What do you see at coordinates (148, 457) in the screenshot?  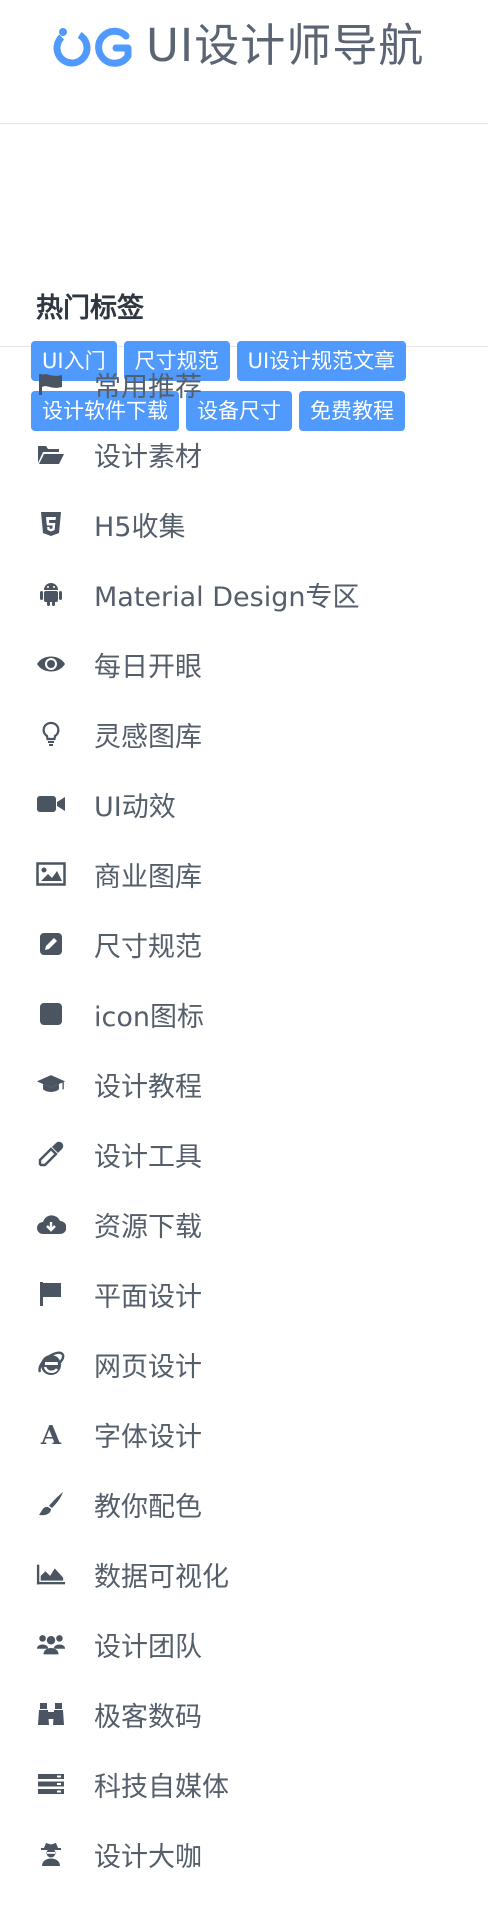 I see `menu-label: 设计素材` at bounding box center [148, 457].